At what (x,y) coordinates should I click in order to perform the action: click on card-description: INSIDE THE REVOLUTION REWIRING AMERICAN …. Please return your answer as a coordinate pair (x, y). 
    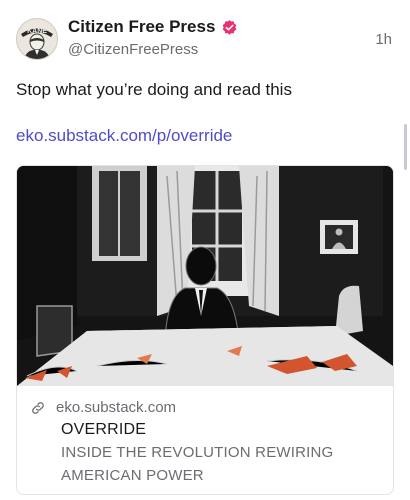
    Looking at the image, I should click on (197, 464).